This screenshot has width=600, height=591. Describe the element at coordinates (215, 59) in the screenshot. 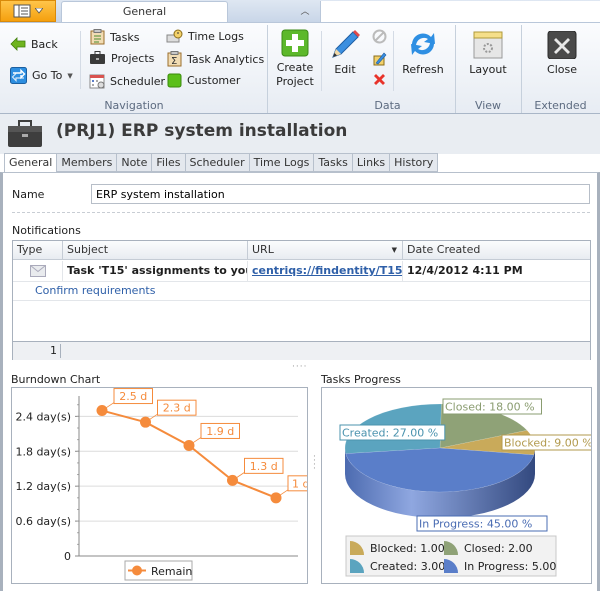

I see `nav-task-analytics-button: Σ Task Analytics` at that location.